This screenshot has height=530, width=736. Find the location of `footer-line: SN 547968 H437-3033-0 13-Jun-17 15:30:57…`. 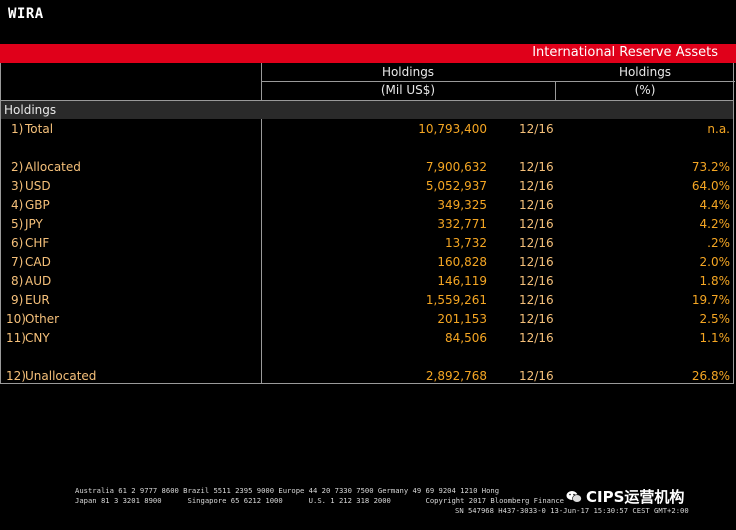

footer-line: SN 547968 H437-3033-0 13-Jun-17 15:30:57… is located at coordinates (572, 510).